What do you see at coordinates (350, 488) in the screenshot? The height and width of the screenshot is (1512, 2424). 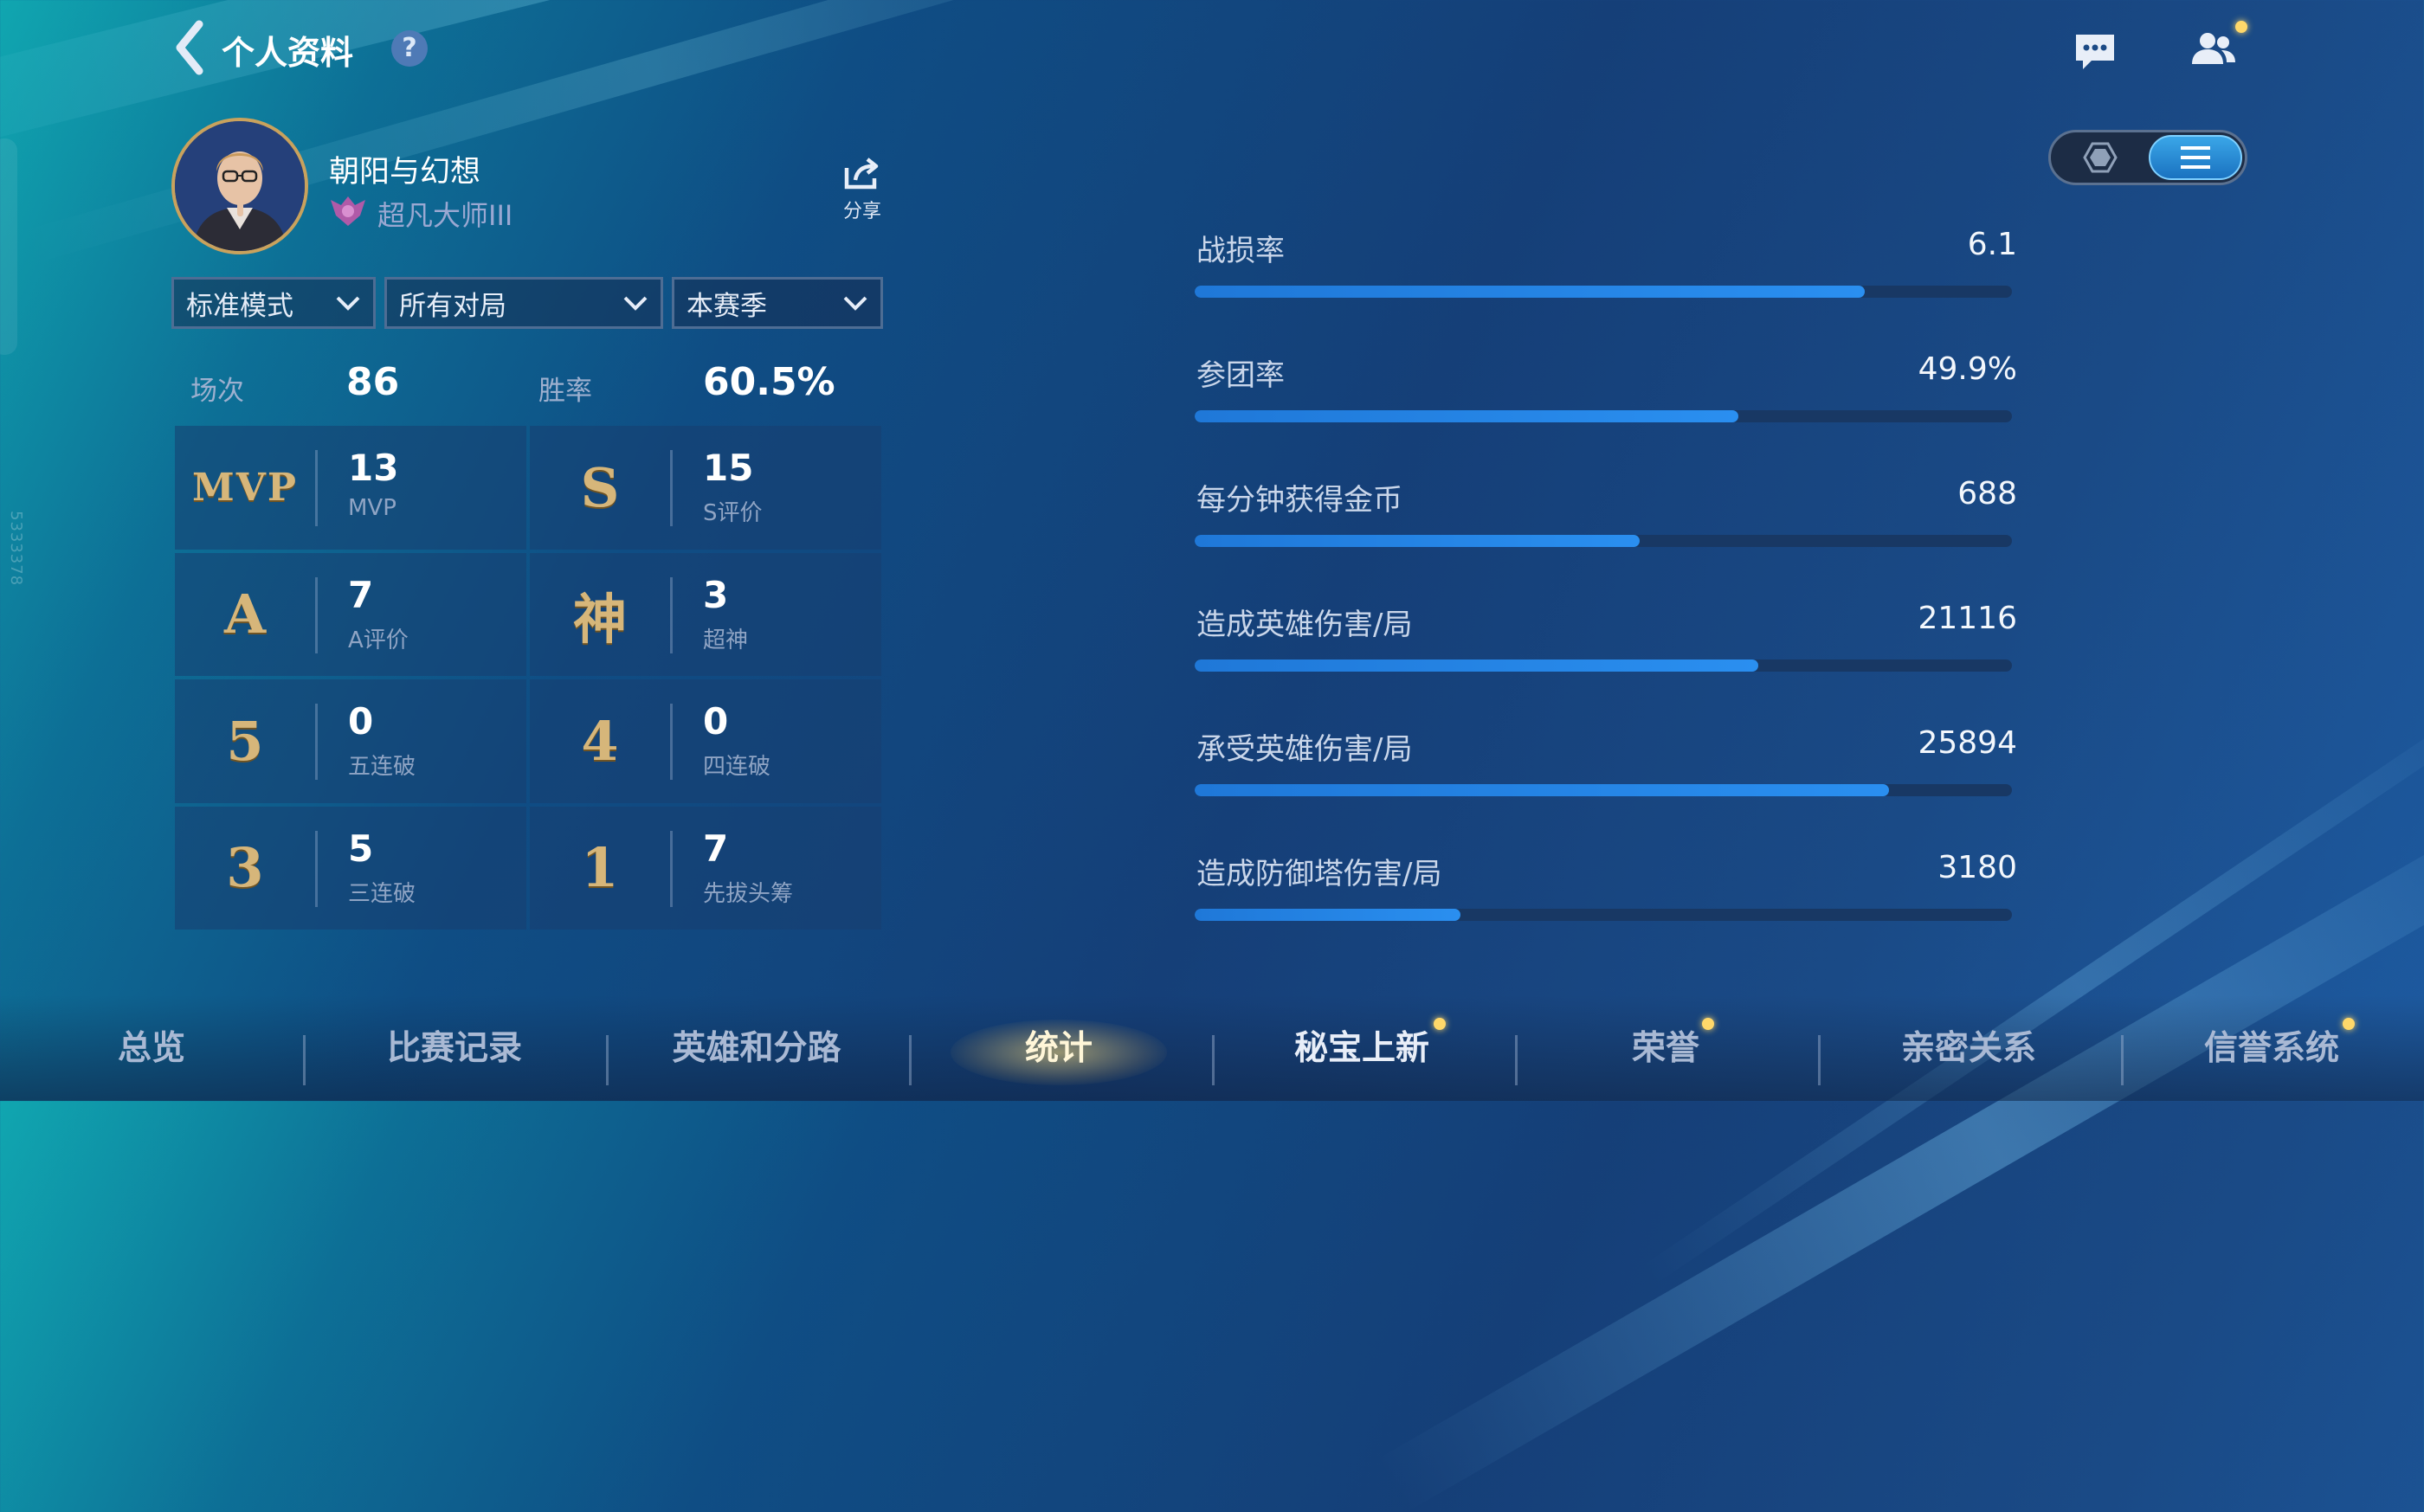 I see `achievement-cell-mvp: MVP 13 MVP` at bounding box center [350, 488].